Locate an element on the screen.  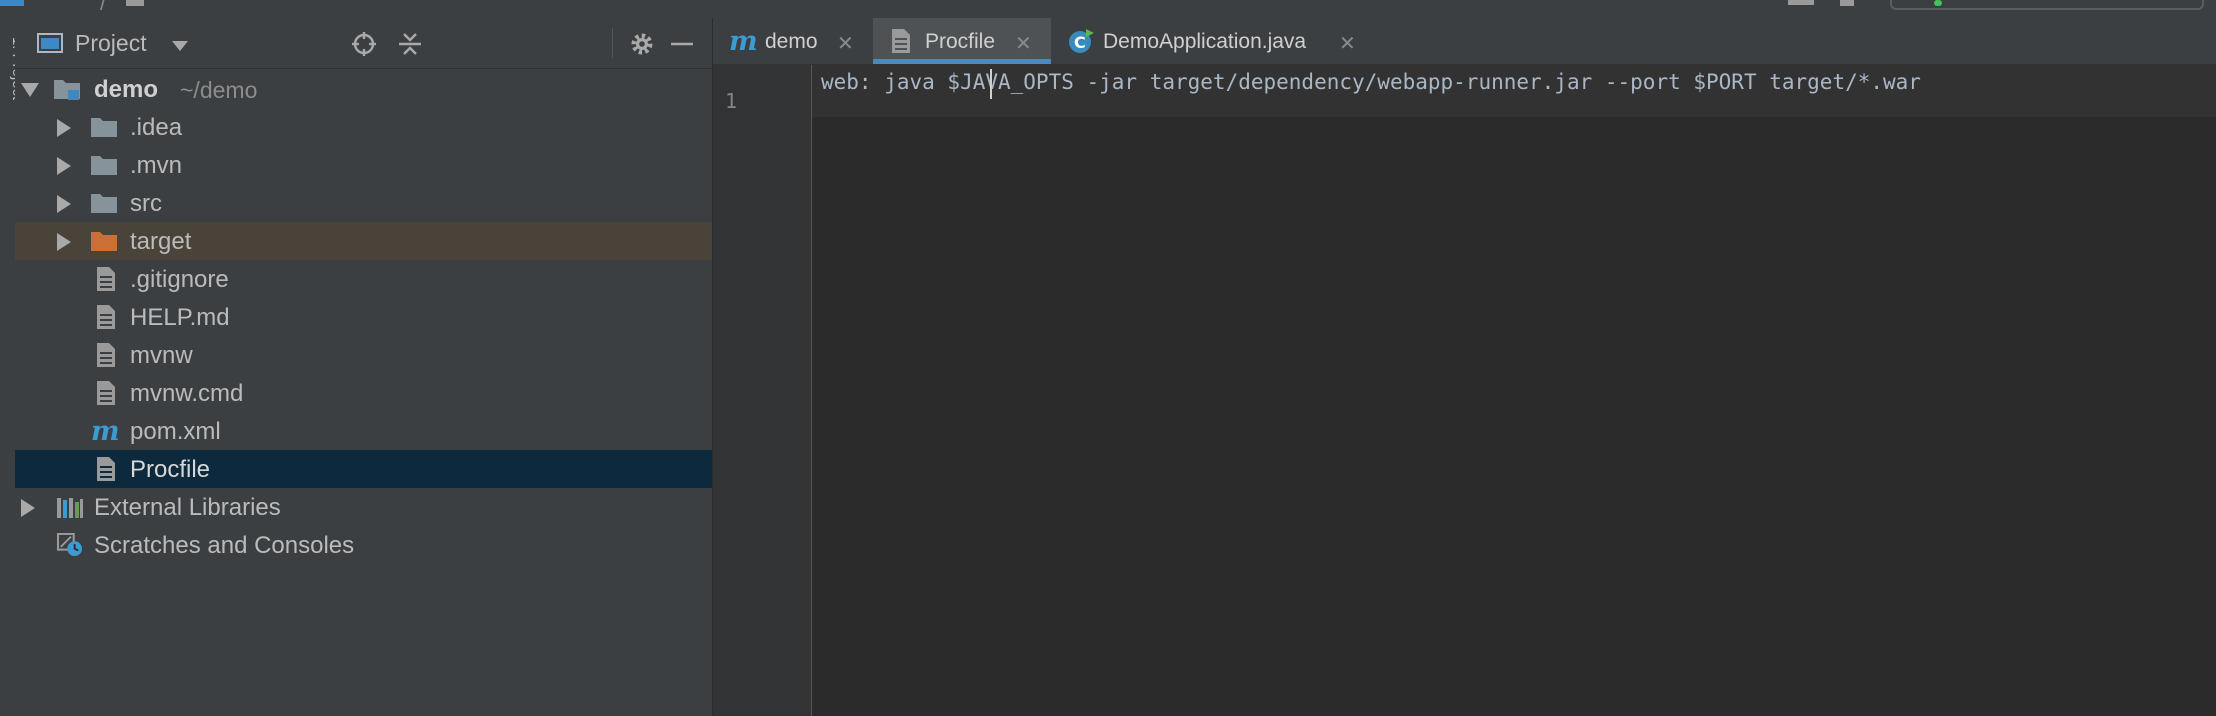
tab-demo-application-java: C DemoApplication.java ✕ is located at coordinates (1211, 41).